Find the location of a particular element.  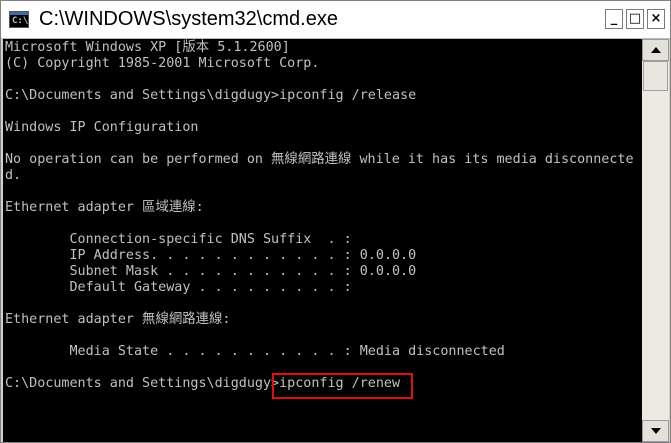

cmd-icon: C:\ is located at coordinates (19, 19).